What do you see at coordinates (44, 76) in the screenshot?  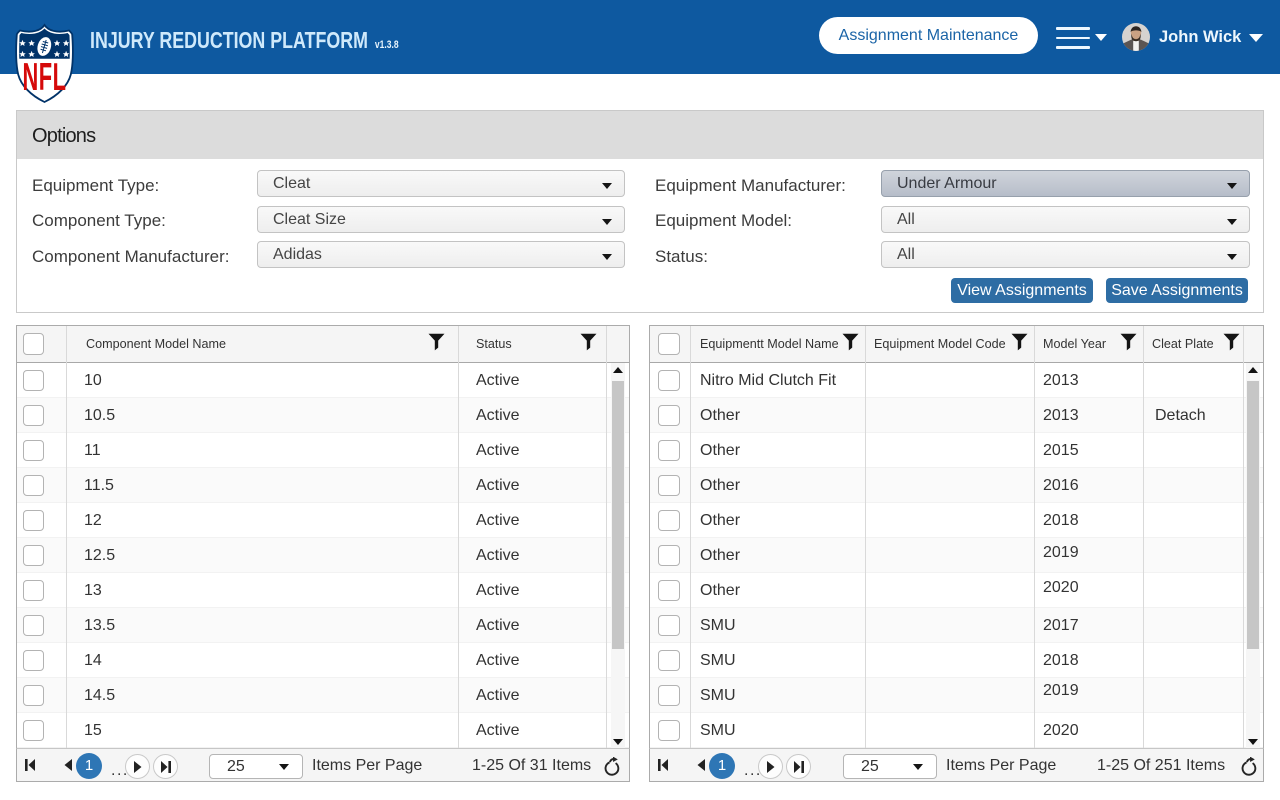 I see `svg-text: NFL` at bounding box center [44, 76].